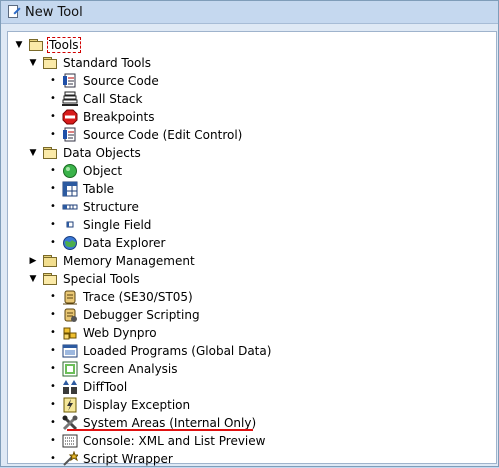  I want to click on tree-item-web-dynpro: • Web Dynpro, so click(103, 333).